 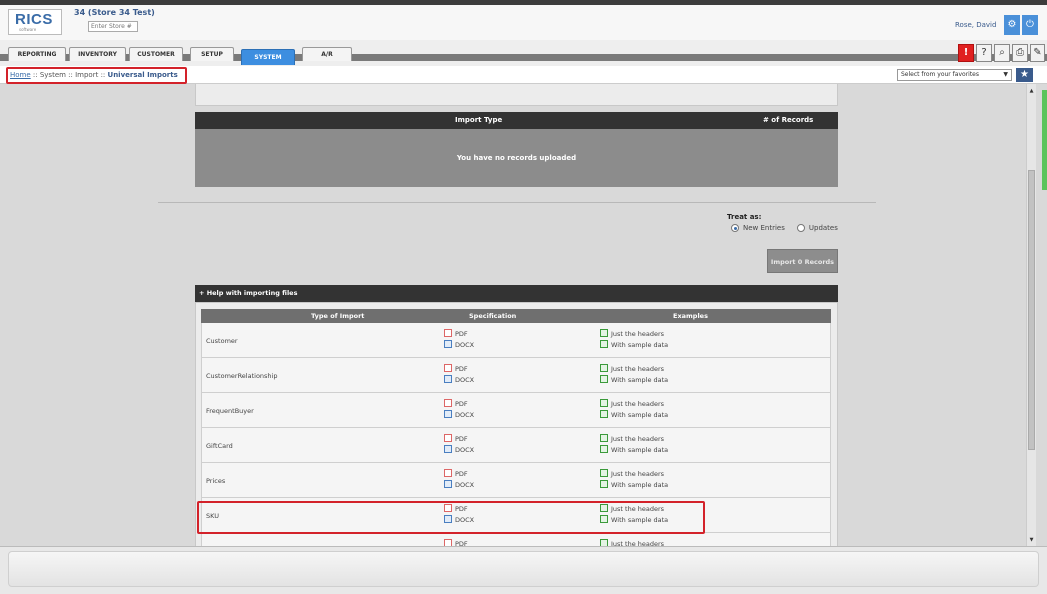 I want to click on alert-icon: !, so click(x=966, y=53).